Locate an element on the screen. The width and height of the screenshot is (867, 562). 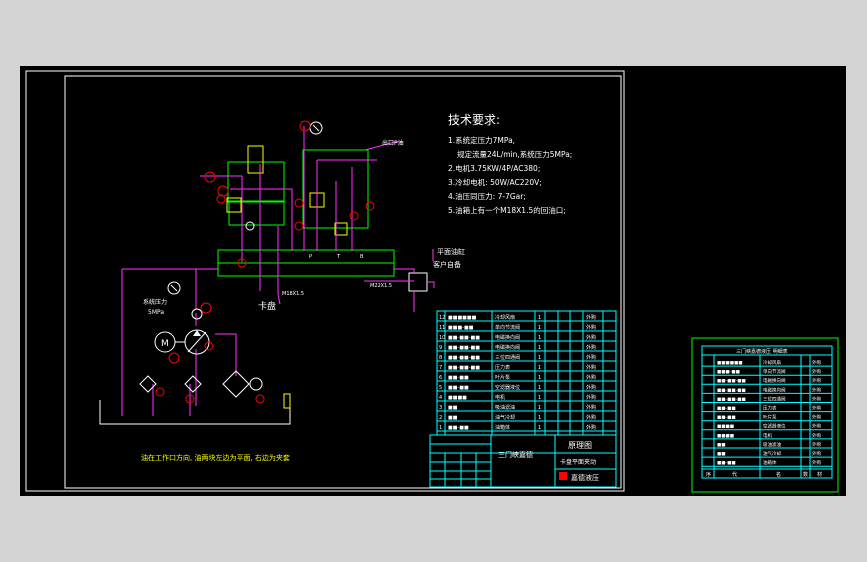
title-drawing: 原理图 is located at coordinates (580, 445).